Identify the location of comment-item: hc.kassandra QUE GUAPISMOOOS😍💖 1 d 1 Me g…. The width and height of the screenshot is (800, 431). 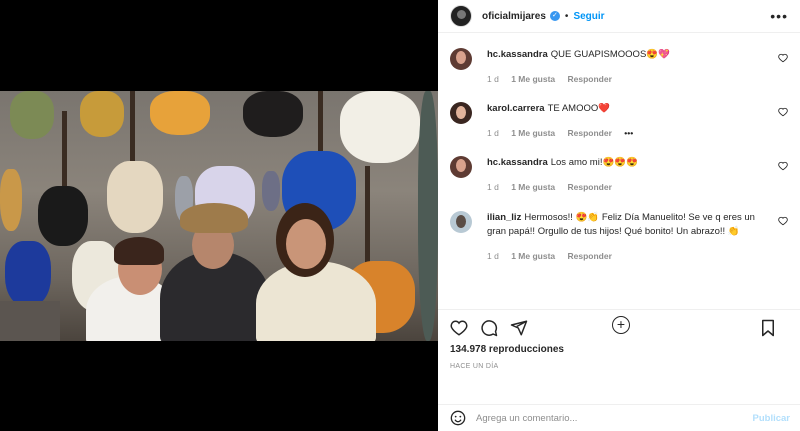
(619, 67).